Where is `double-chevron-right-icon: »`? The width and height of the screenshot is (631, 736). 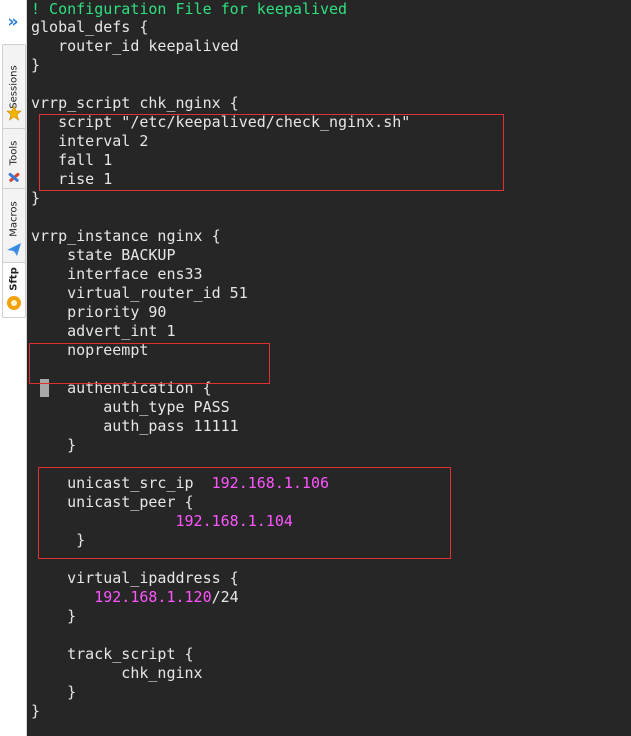 double-chevron-right-icon: » is located at coordinates (13, 22).